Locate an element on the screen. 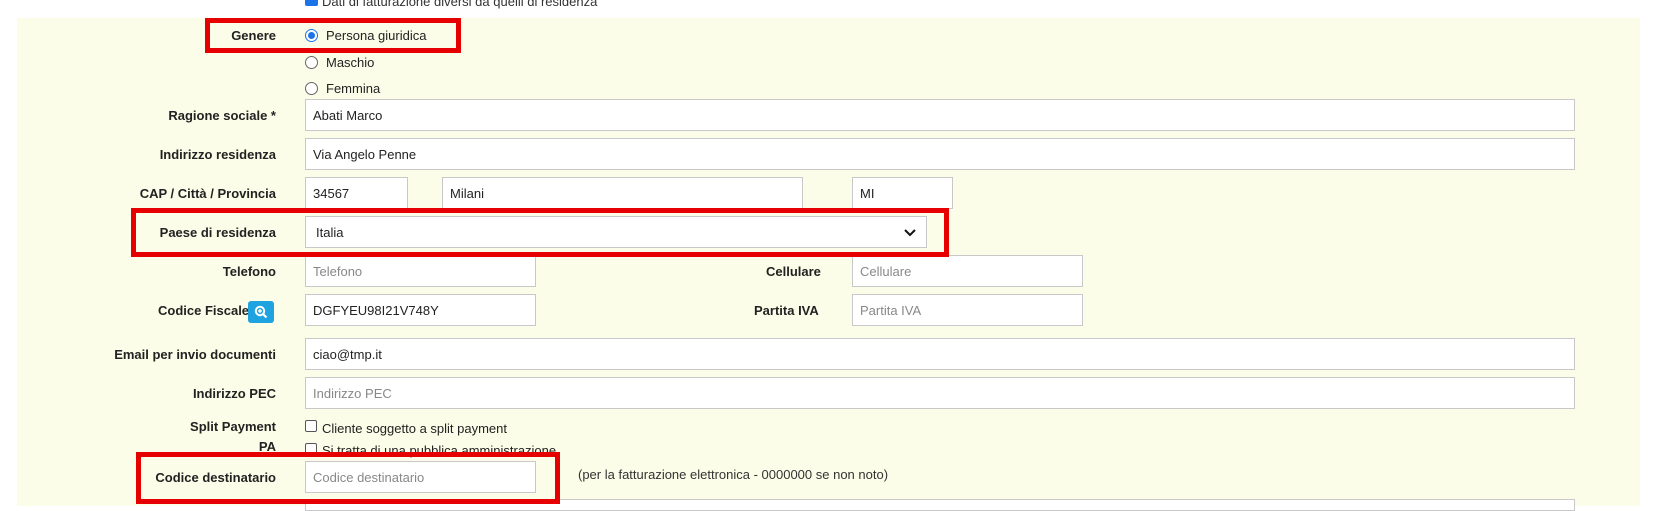  radio-maschio is located at coordinates (311, 62).